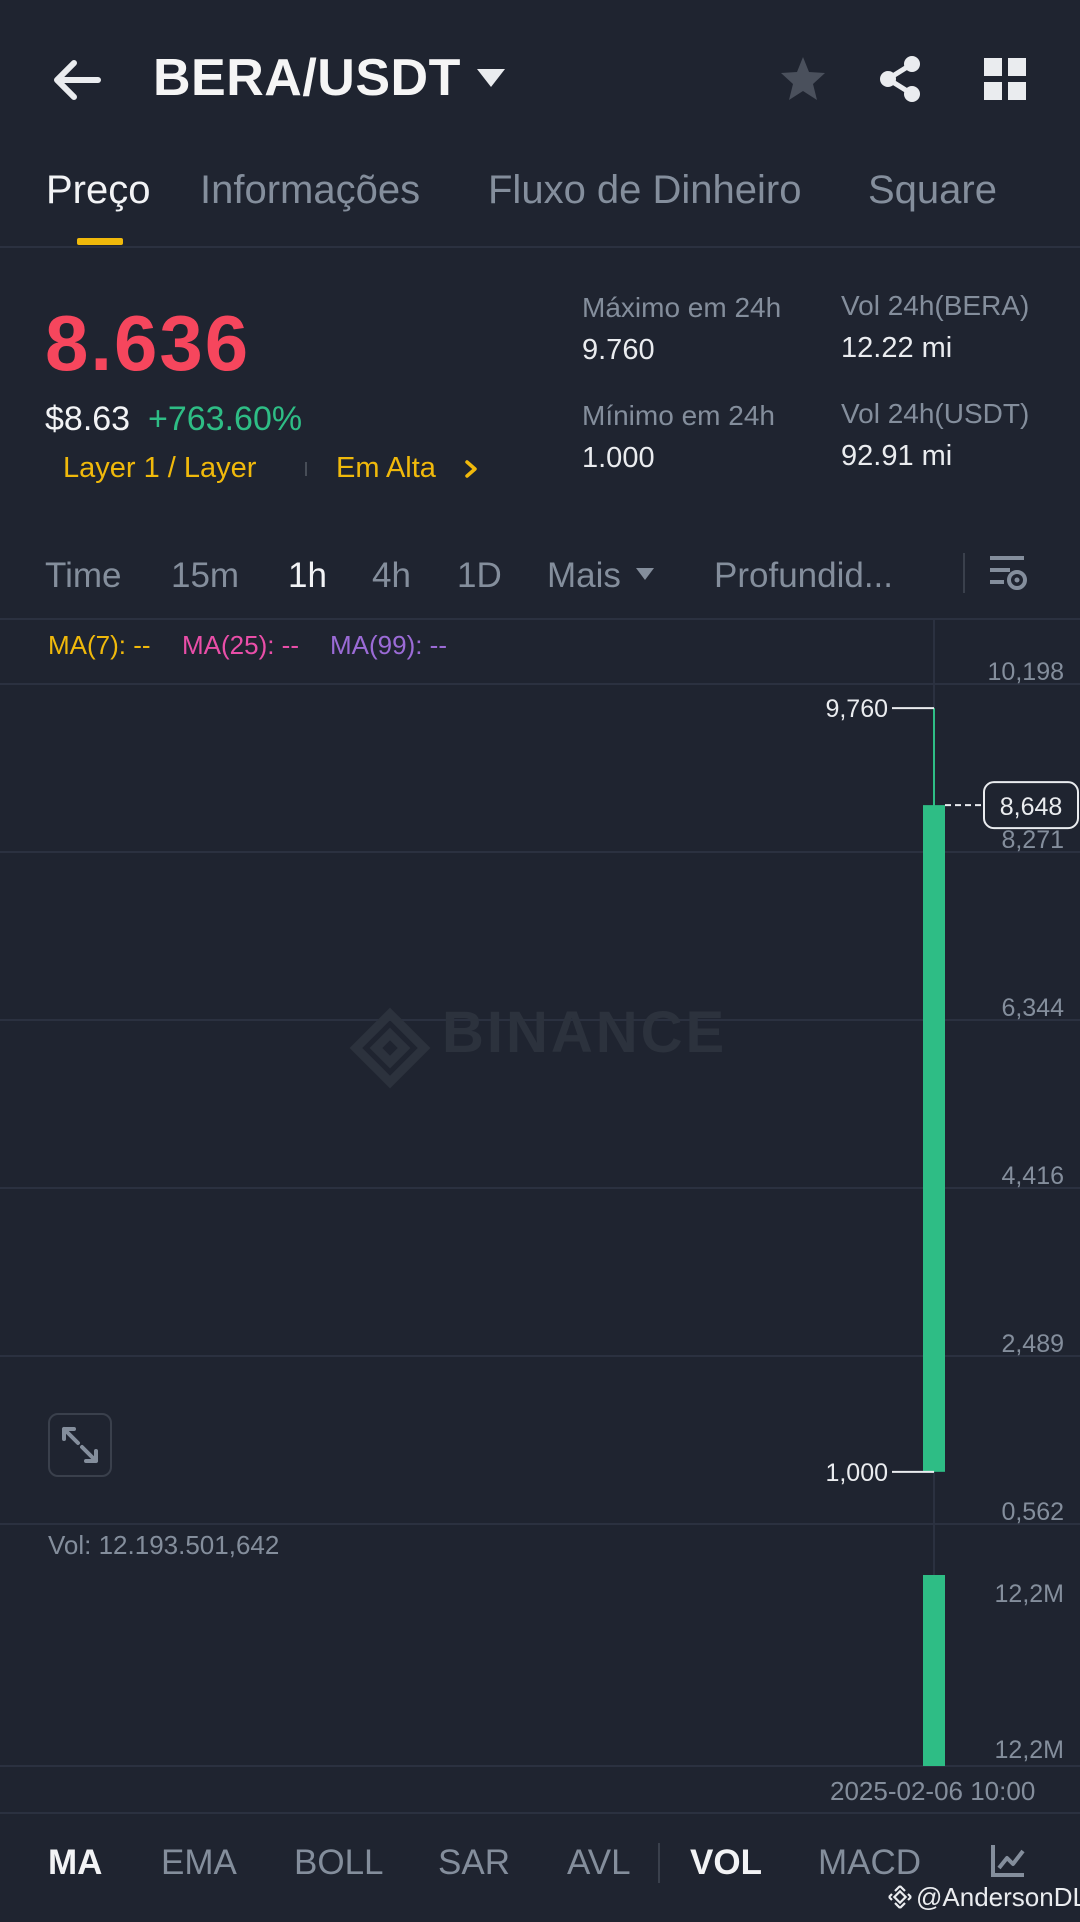 Image resolution: width=1080 pixels, height=1922 pixels. I want to click on low-marker-label: 1,000, so click(856, 1473).